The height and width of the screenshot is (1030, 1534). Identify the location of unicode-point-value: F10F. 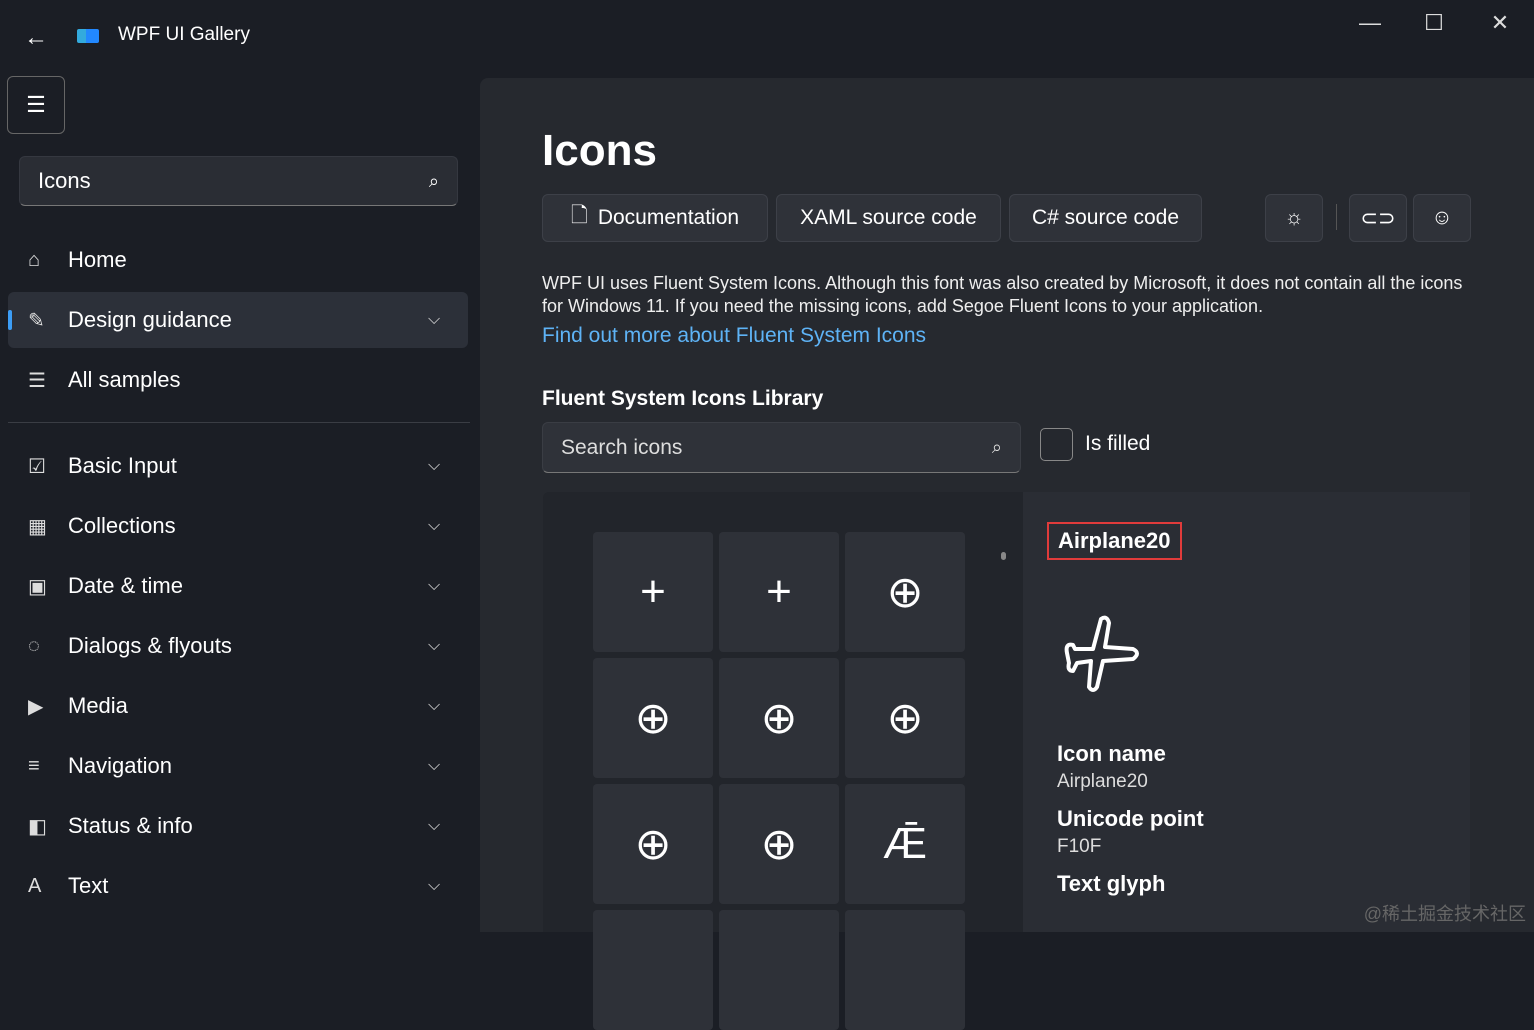
(1079, 846).